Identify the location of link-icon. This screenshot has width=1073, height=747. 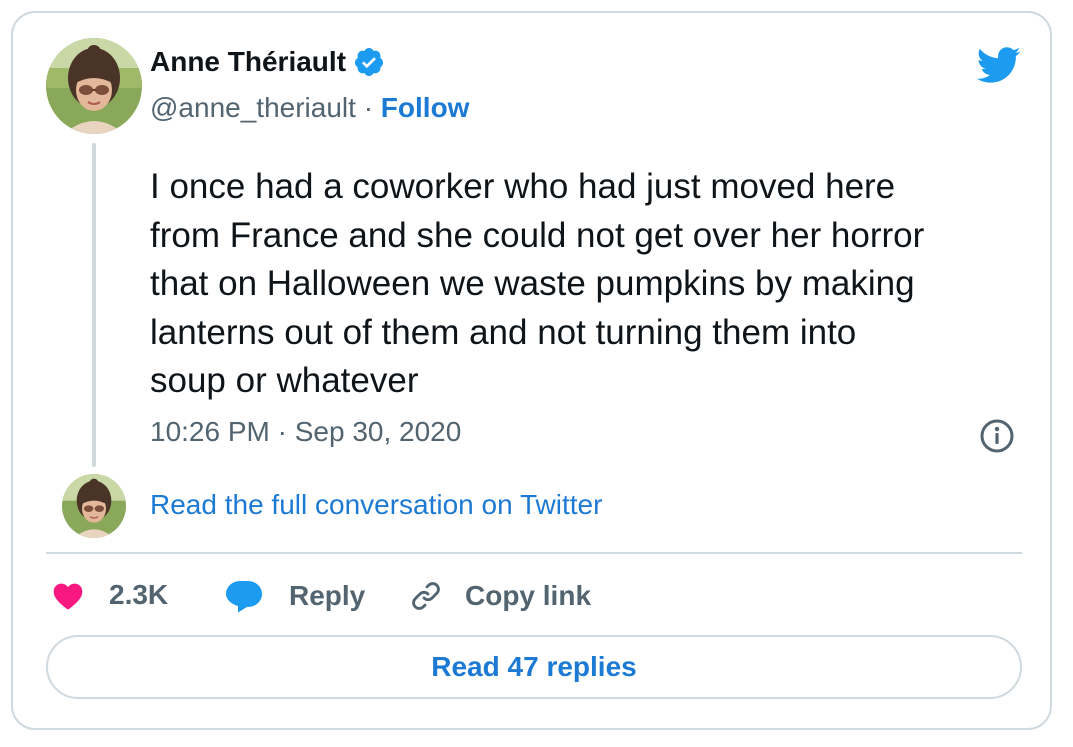
(426, 596).